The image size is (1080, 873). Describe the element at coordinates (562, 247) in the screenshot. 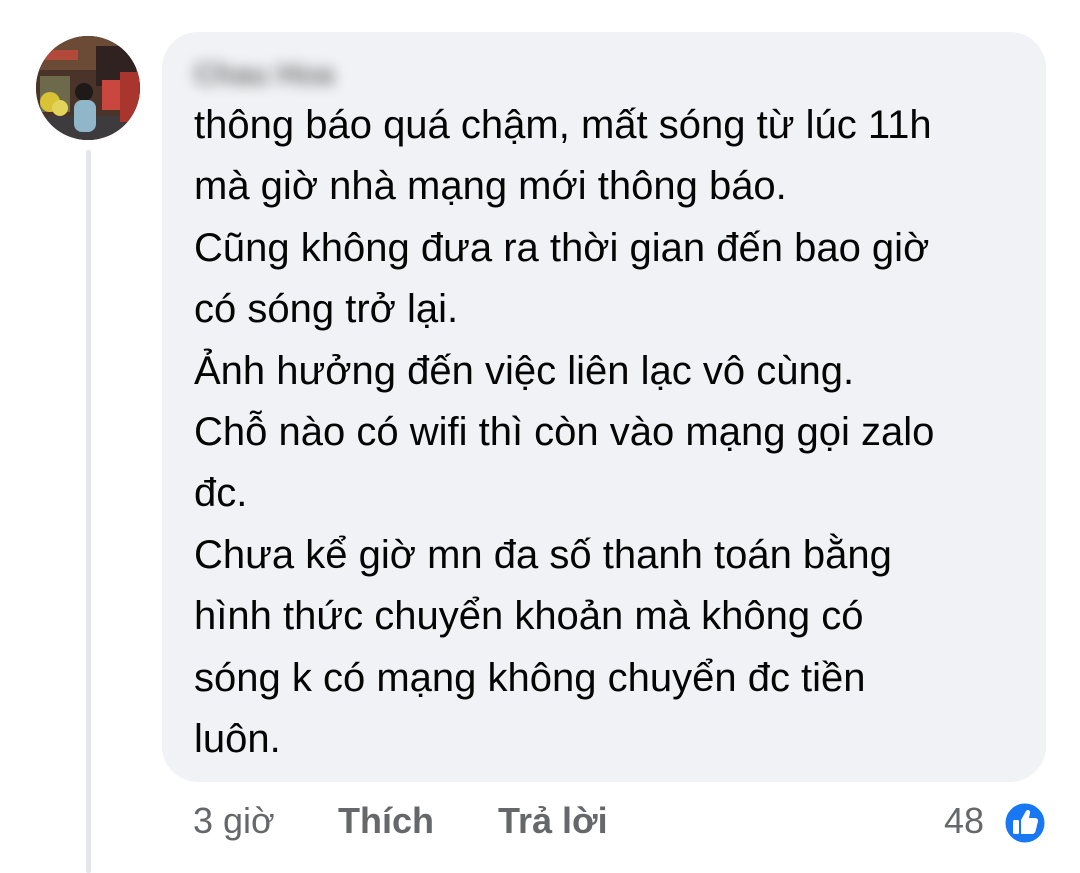

I see `comment-line: Cũng không đưa ra thời gian đến bao giờ` at that location.